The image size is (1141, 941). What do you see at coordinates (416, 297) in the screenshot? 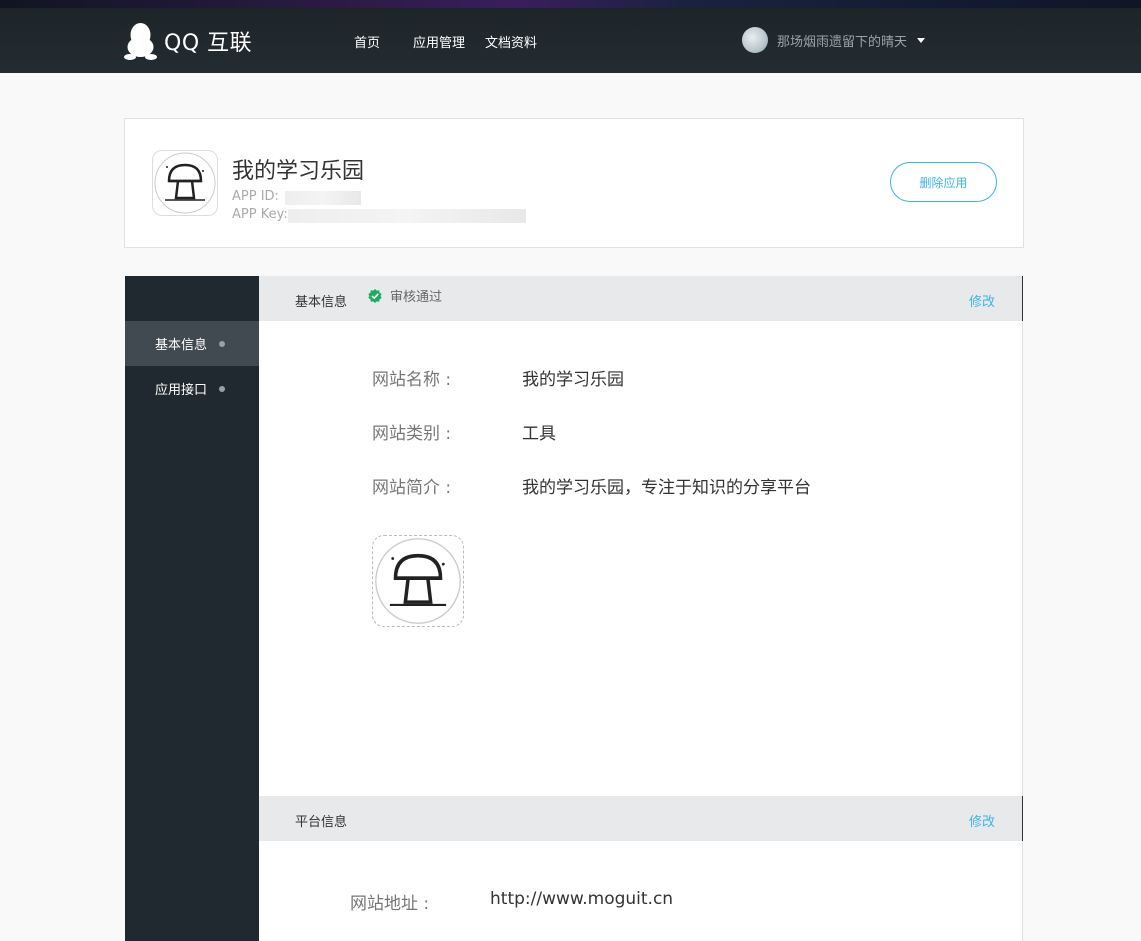
I see `status-text: 审核通过` at bounding box center [416, 297].